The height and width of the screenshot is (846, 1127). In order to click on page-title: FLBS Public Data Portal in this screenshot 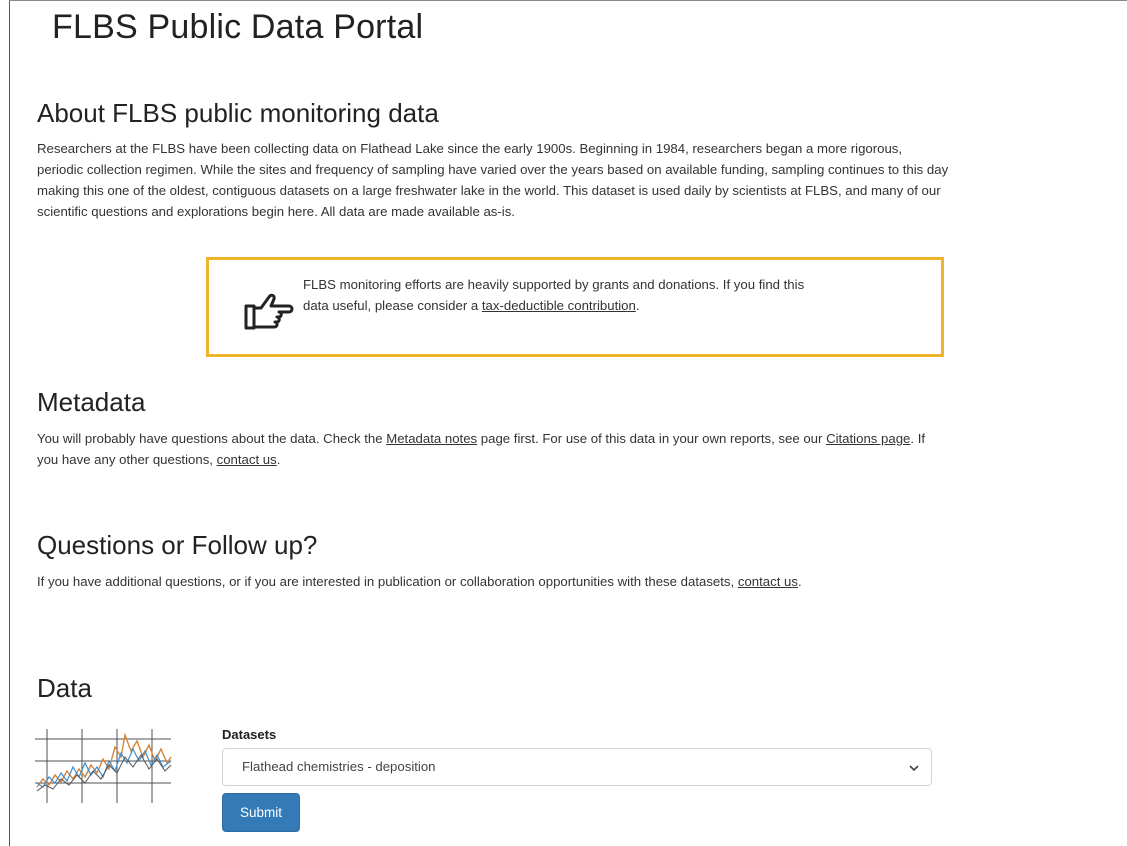, I will do `click(238, 27)`.